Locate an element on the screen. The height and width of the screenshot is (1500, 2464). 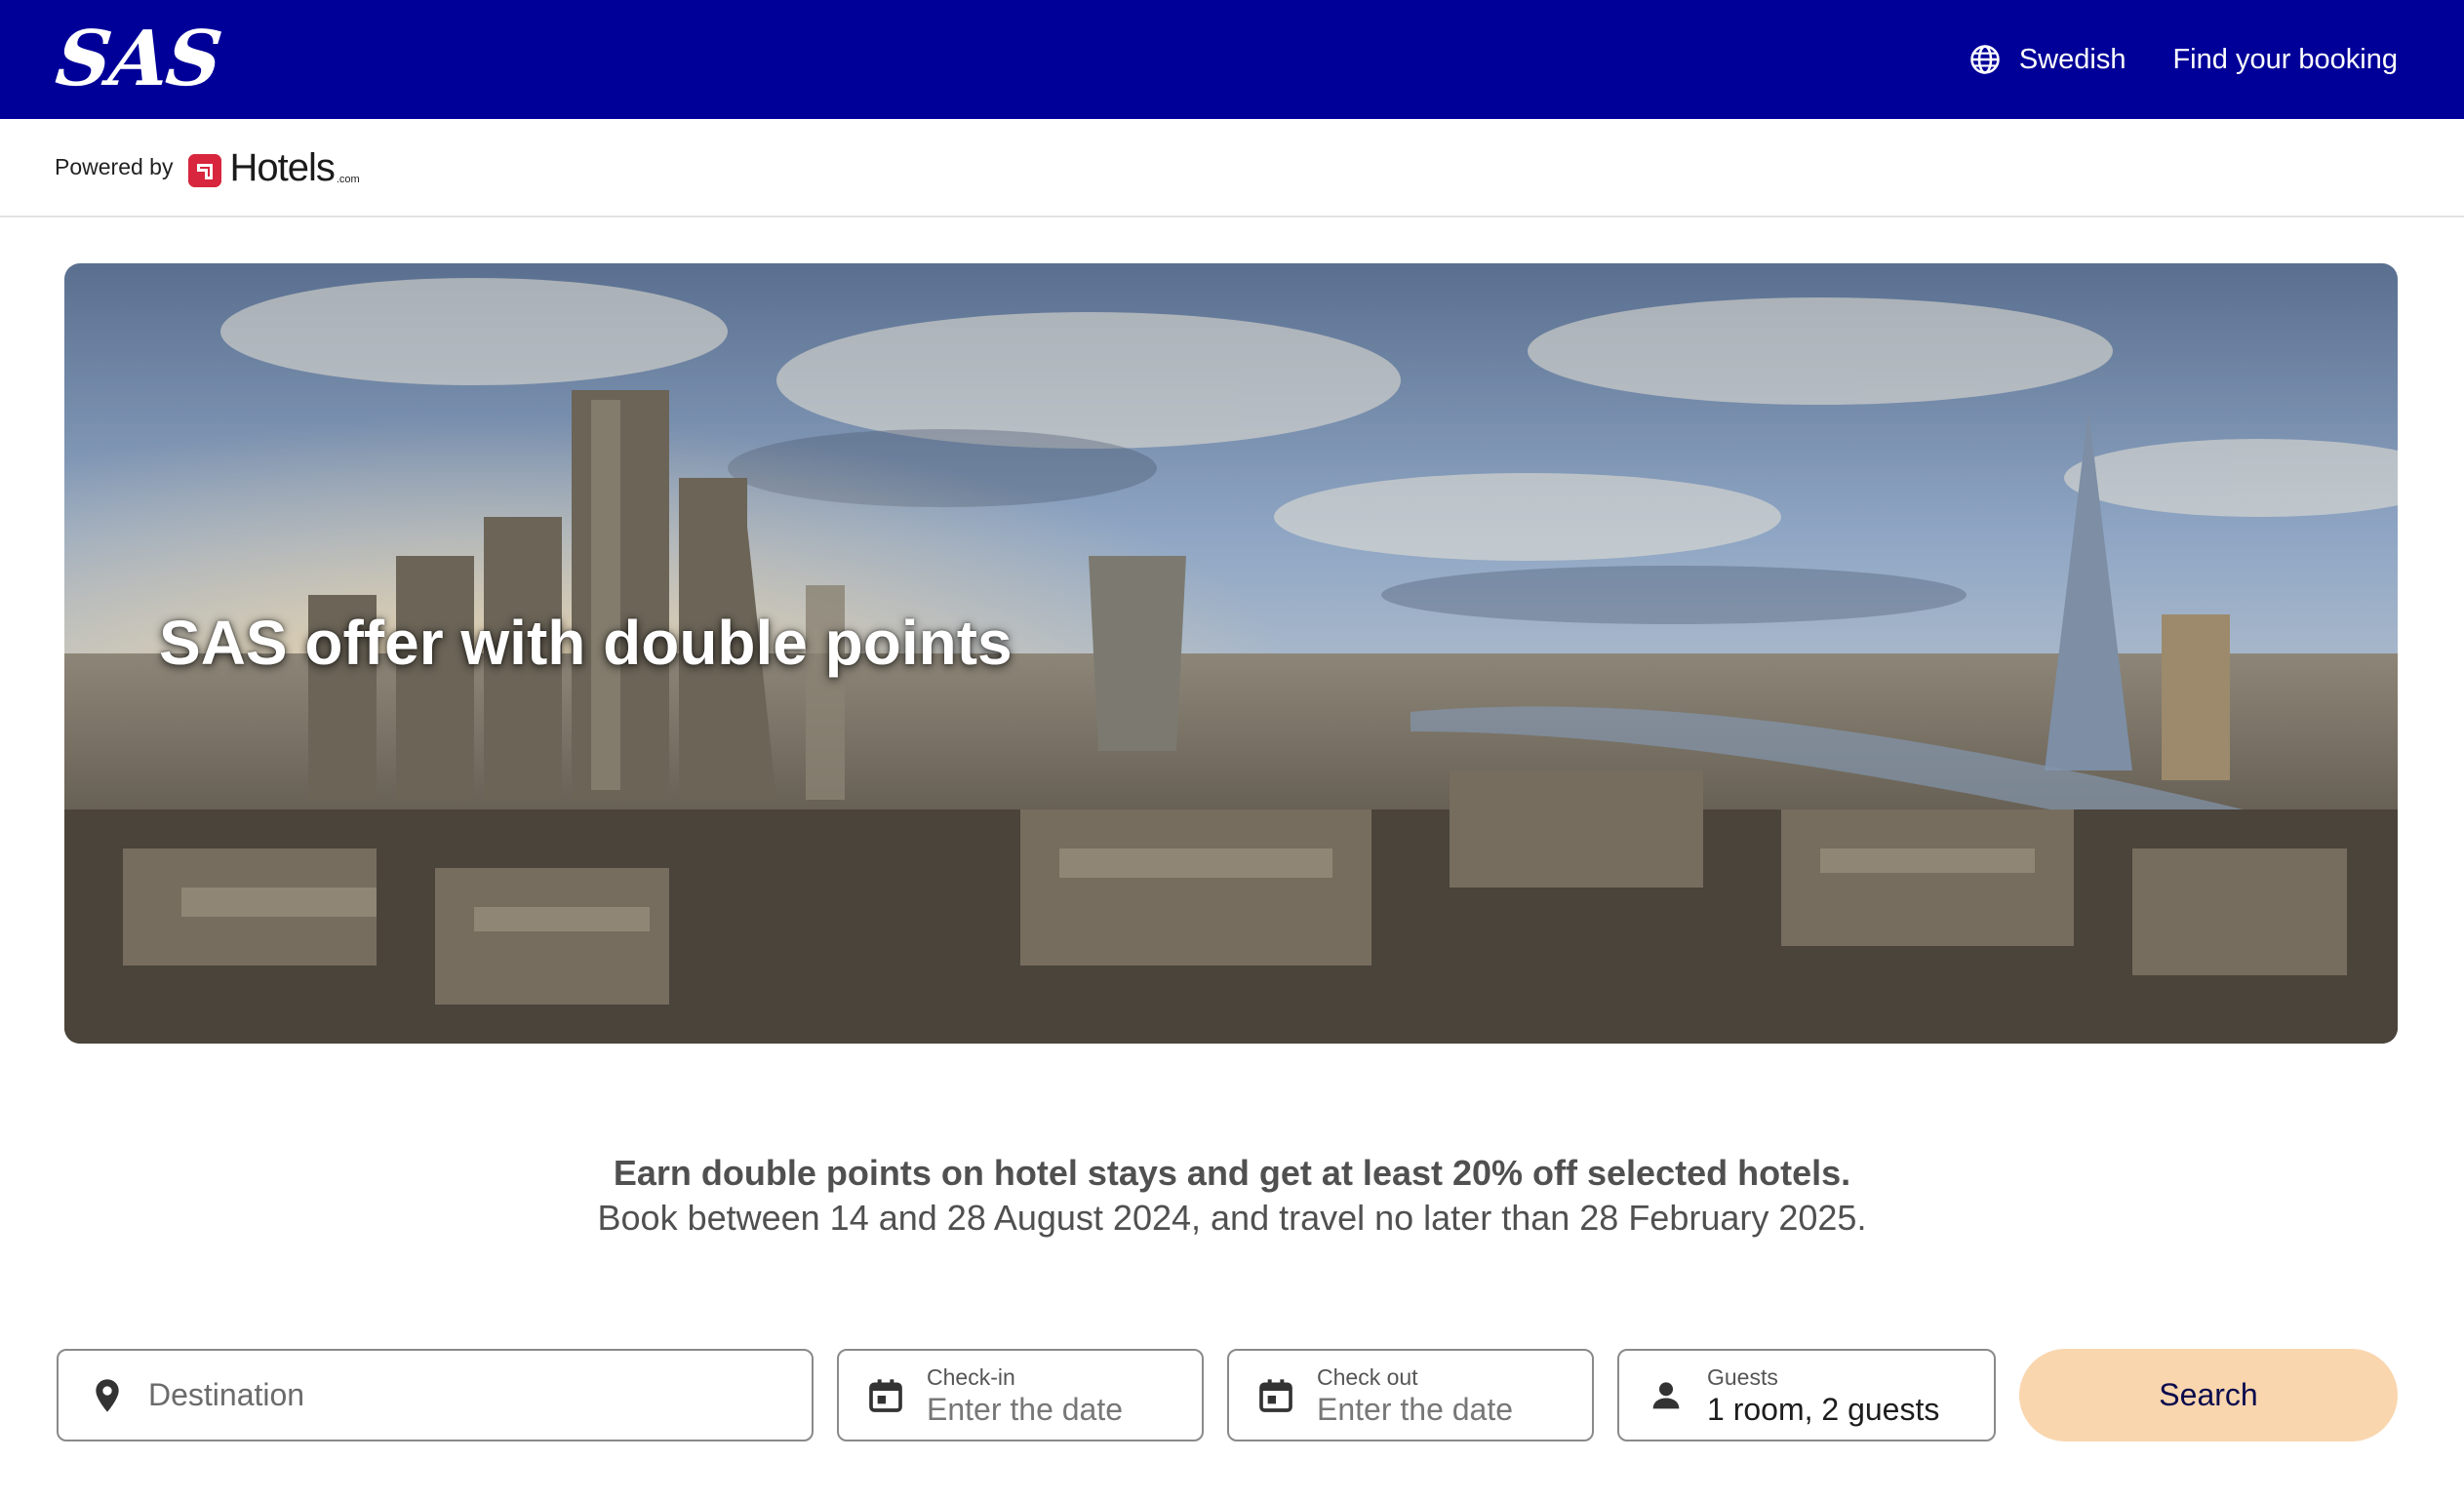
hotels-brand-suffix: .com is located at coordinates (348, 179).